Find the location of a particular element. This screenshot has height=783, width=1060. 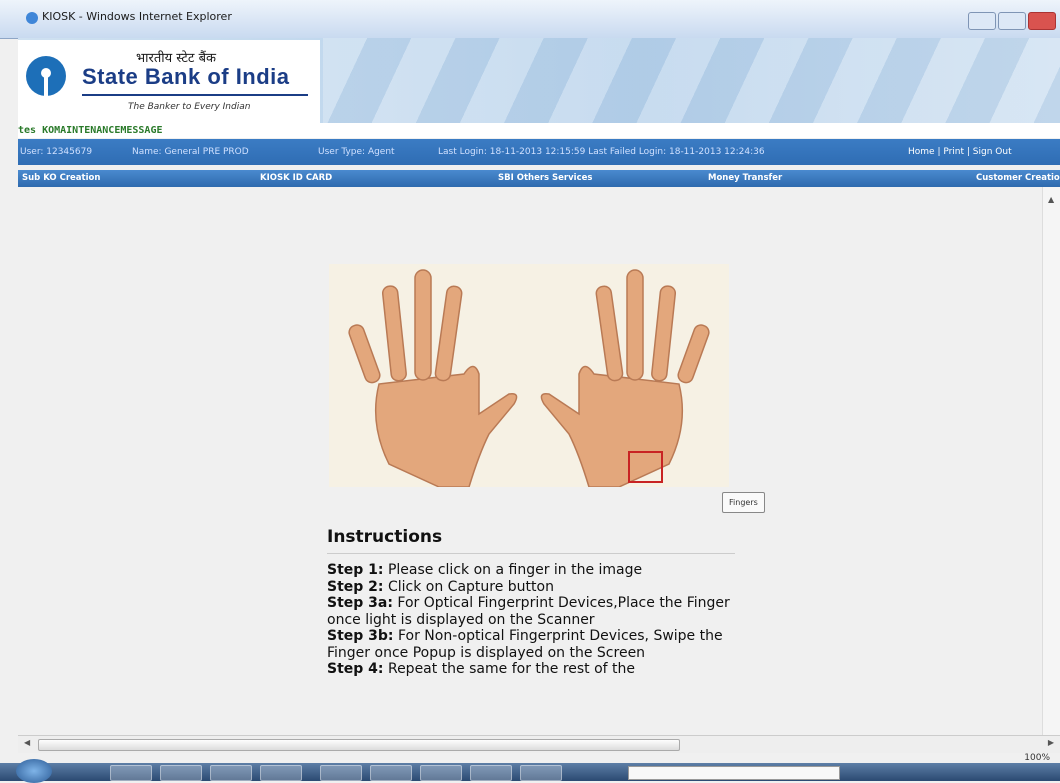

bank-name: State Bank of India is located at coordinates (186, 76).